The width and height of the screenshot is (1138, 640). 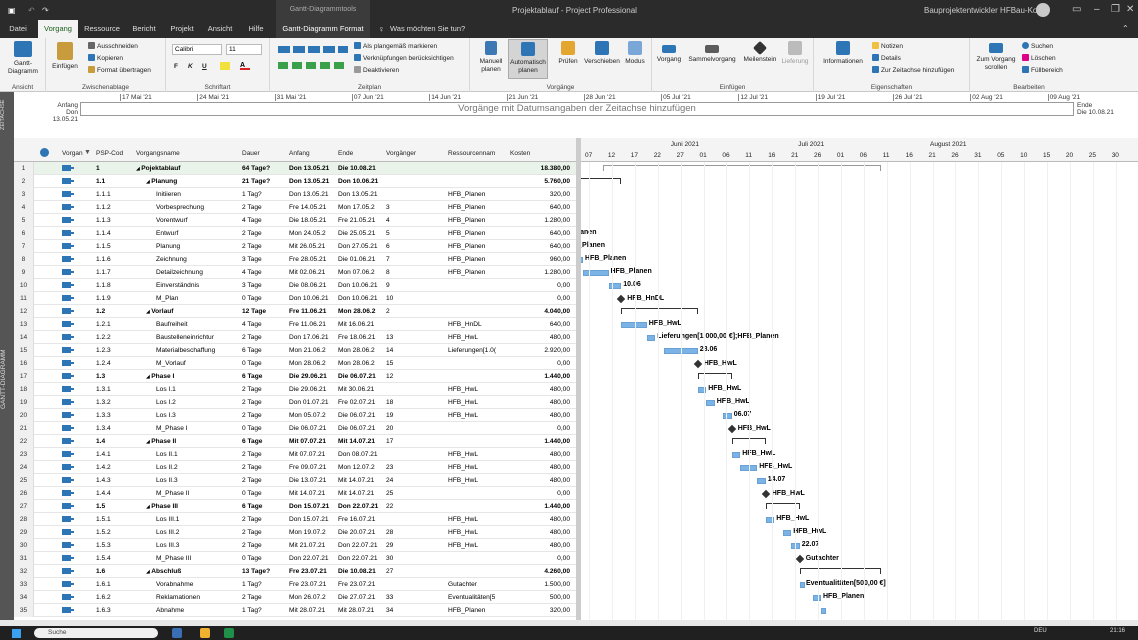 What do you see at coordinates (712, 52) in the screenshot?
I see `insert-summary-button: Sammelvorgang` at bounding box center [712, 52].